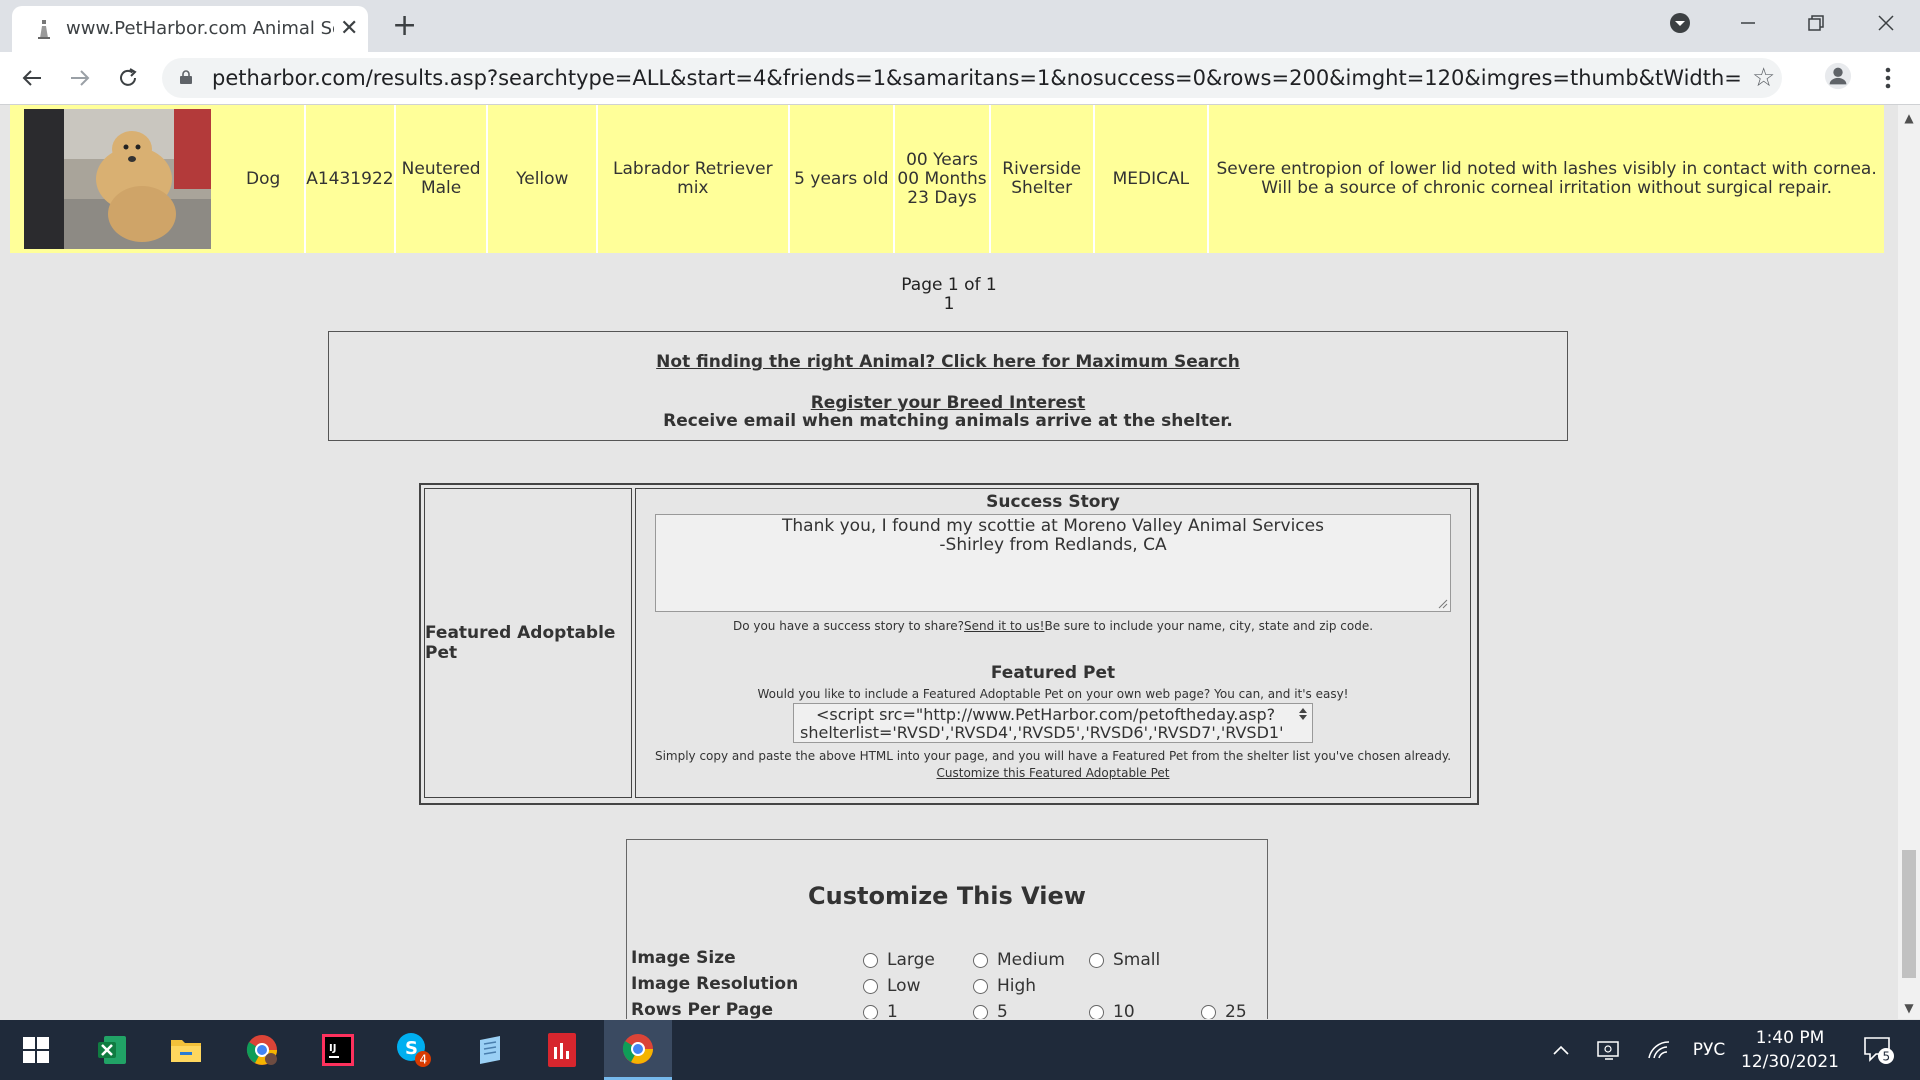  Describe the element at coordinates (562, 1050) in the screenshot. I see `pdf-reader-icon` at that location.